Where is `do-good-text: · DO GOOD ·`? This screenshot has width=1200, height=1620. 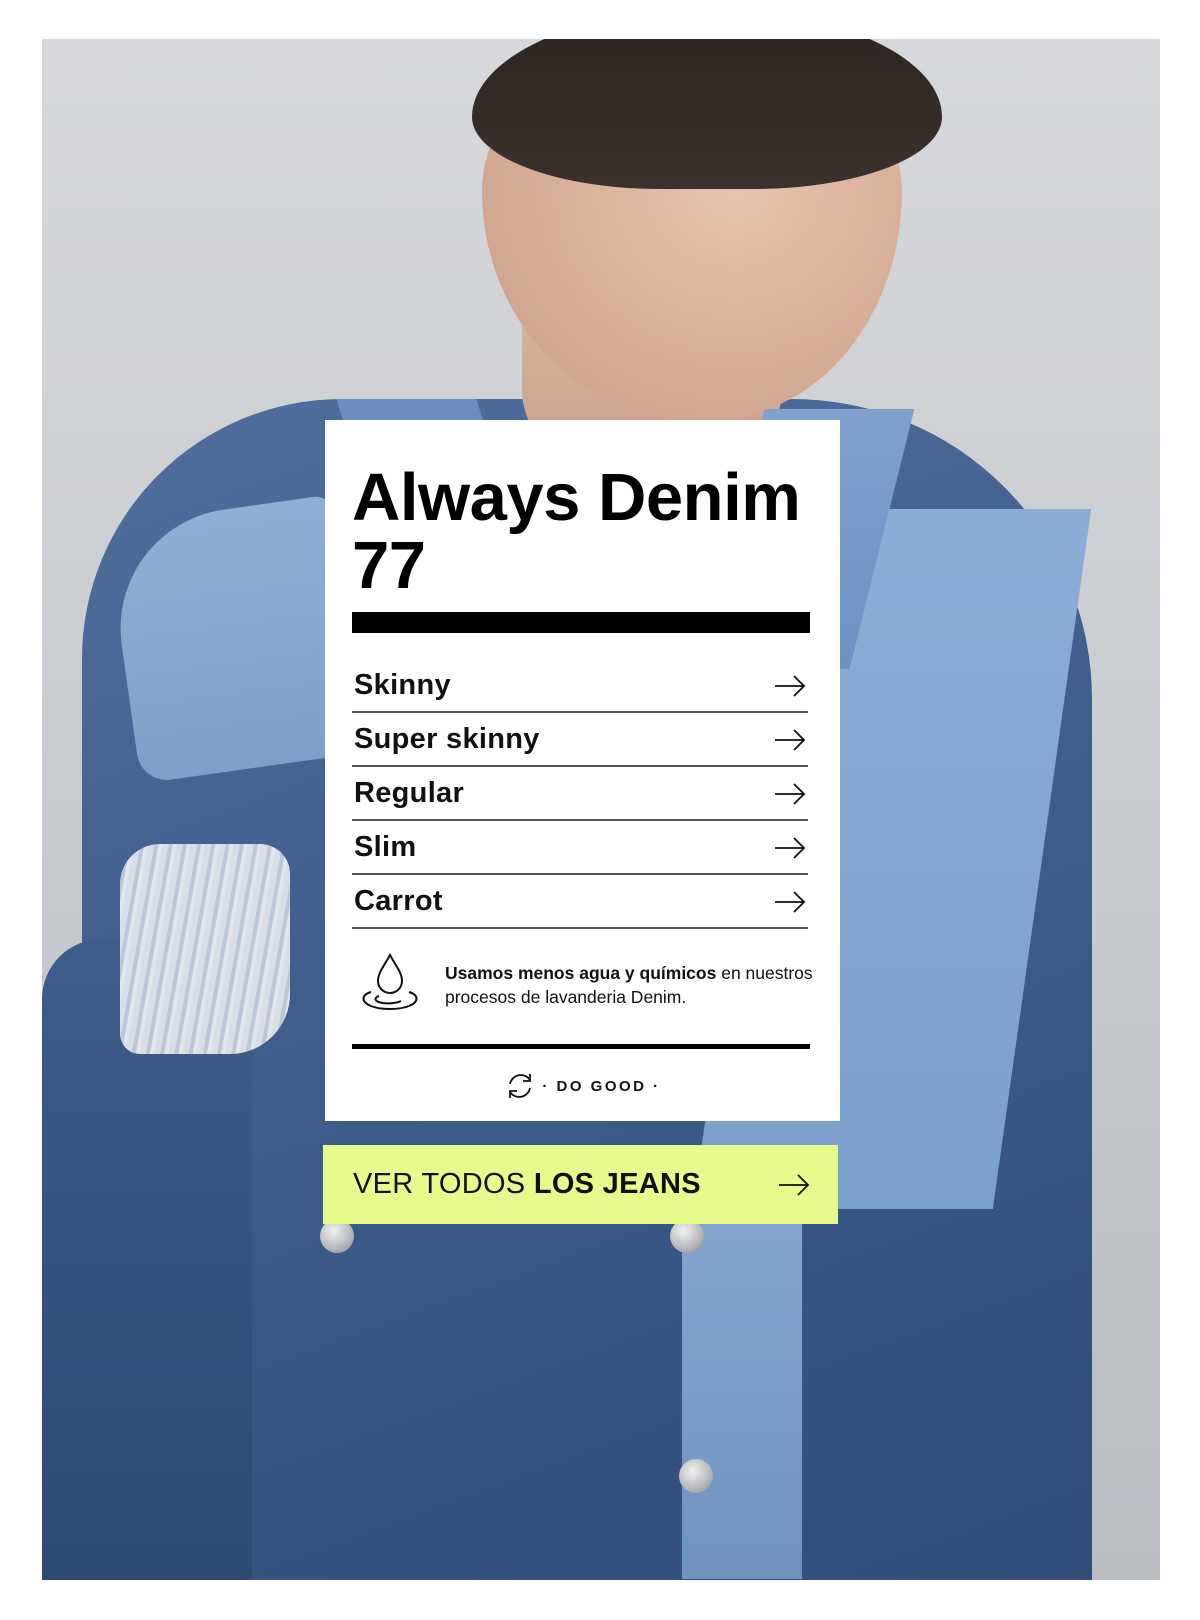 do-good-text: · DO GOOD · is located at coordinates (601, 1086).